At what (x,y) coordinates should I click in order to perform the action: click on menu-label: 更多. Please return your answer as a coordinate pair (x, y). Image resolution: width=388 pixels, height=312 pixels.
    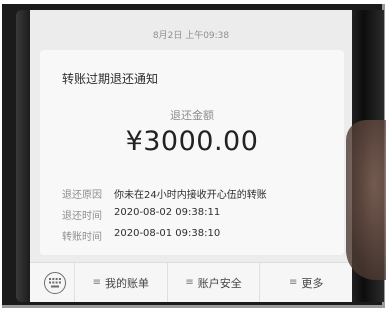
    Looking at the image, I should click on (312, 283).